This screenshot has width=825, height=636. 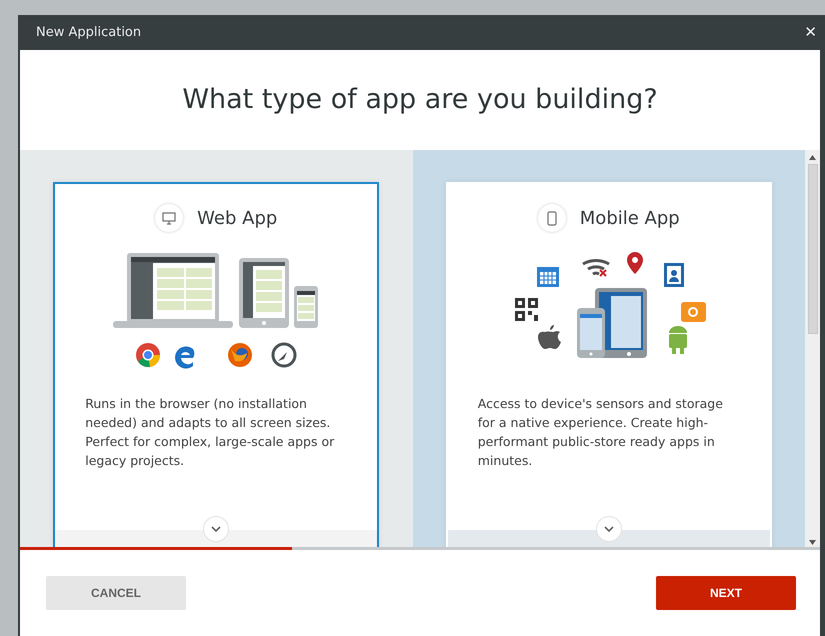 I want to click on scrollbar, so click(x=812, y=350).